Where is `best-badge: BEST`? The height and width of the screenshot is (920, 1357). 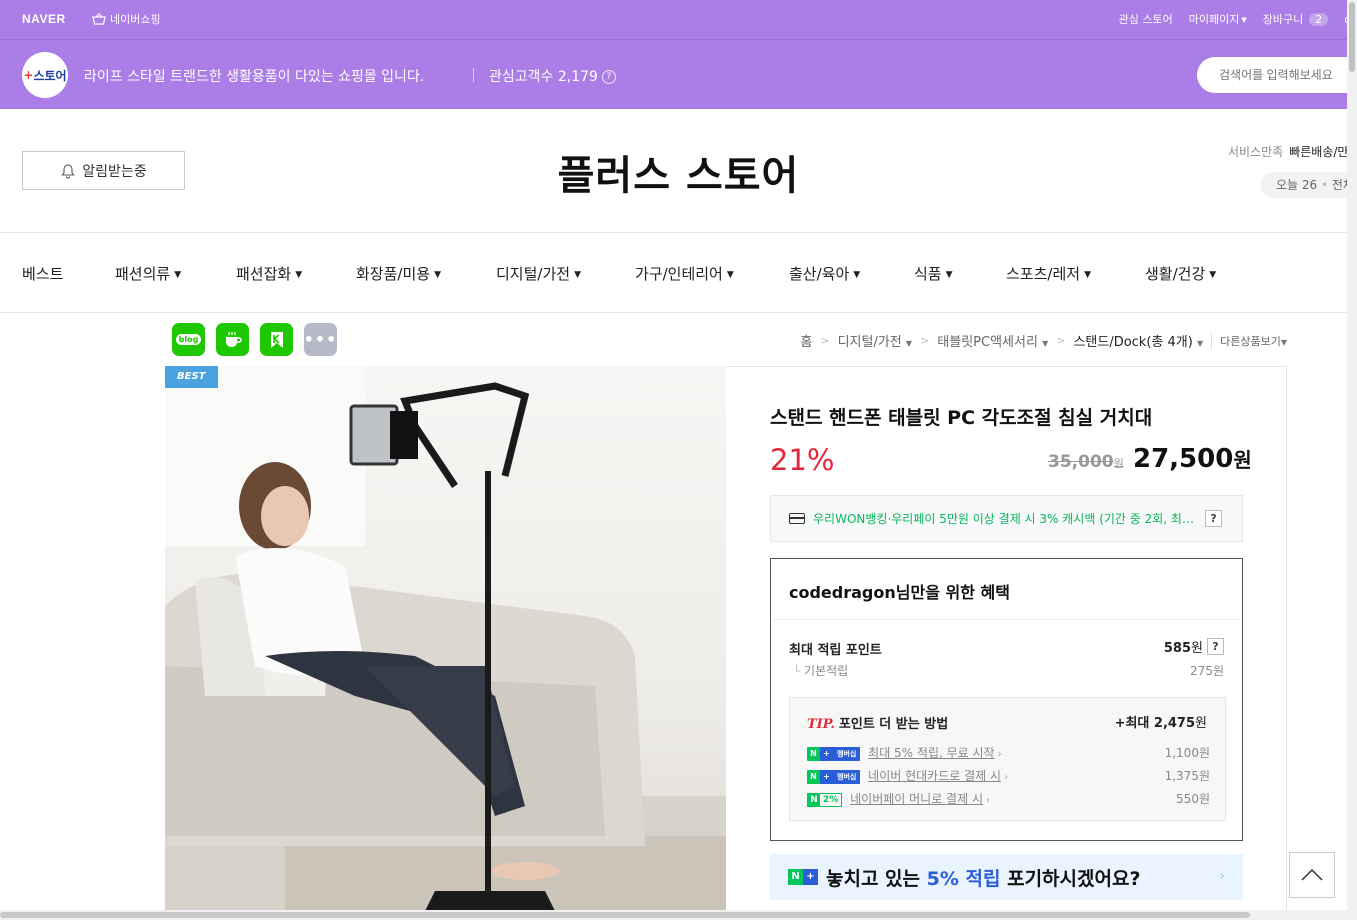
best-badge: BEST is located at coordinates (191, 377).